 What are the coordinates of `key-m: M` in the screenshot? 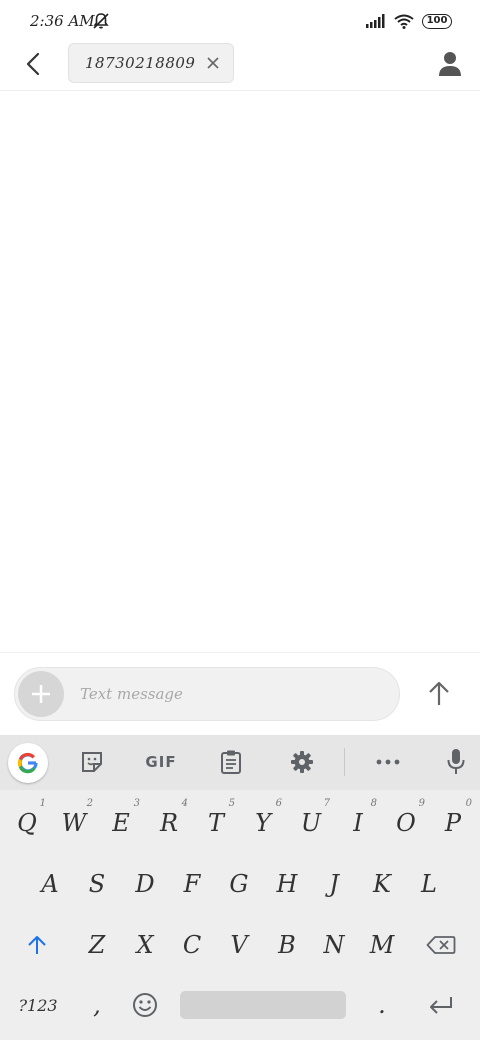 It's located at (382, 945).